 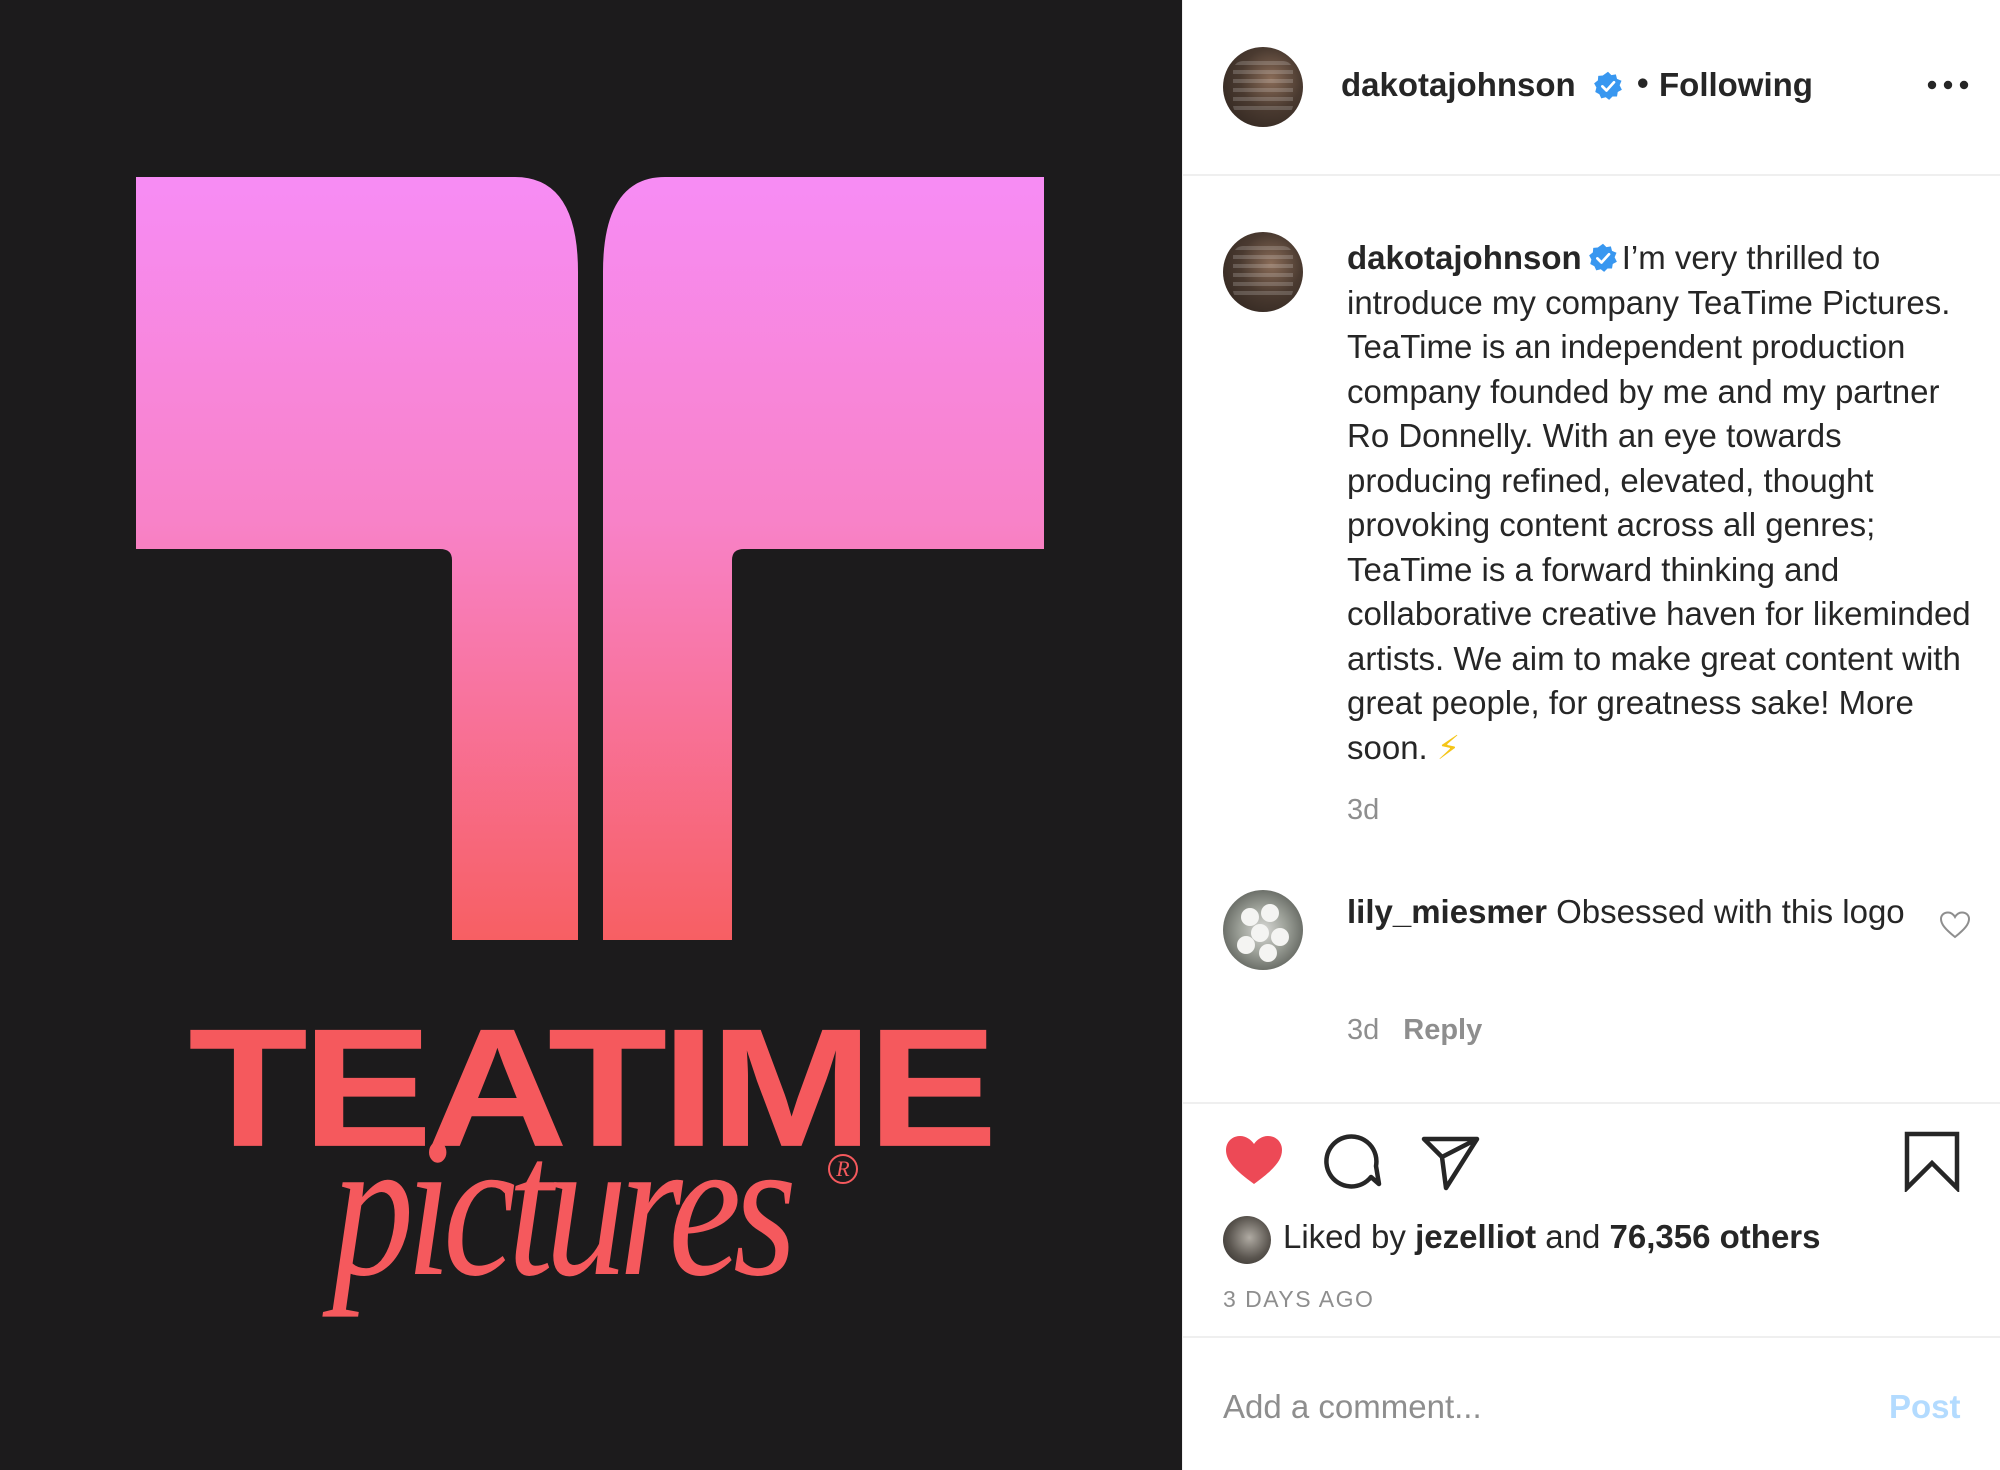 What do you see at coordinates (1363, 1030) in the screenshot?
I see `comment-timestamp: 3d` at bounding box center [1363, 1030].